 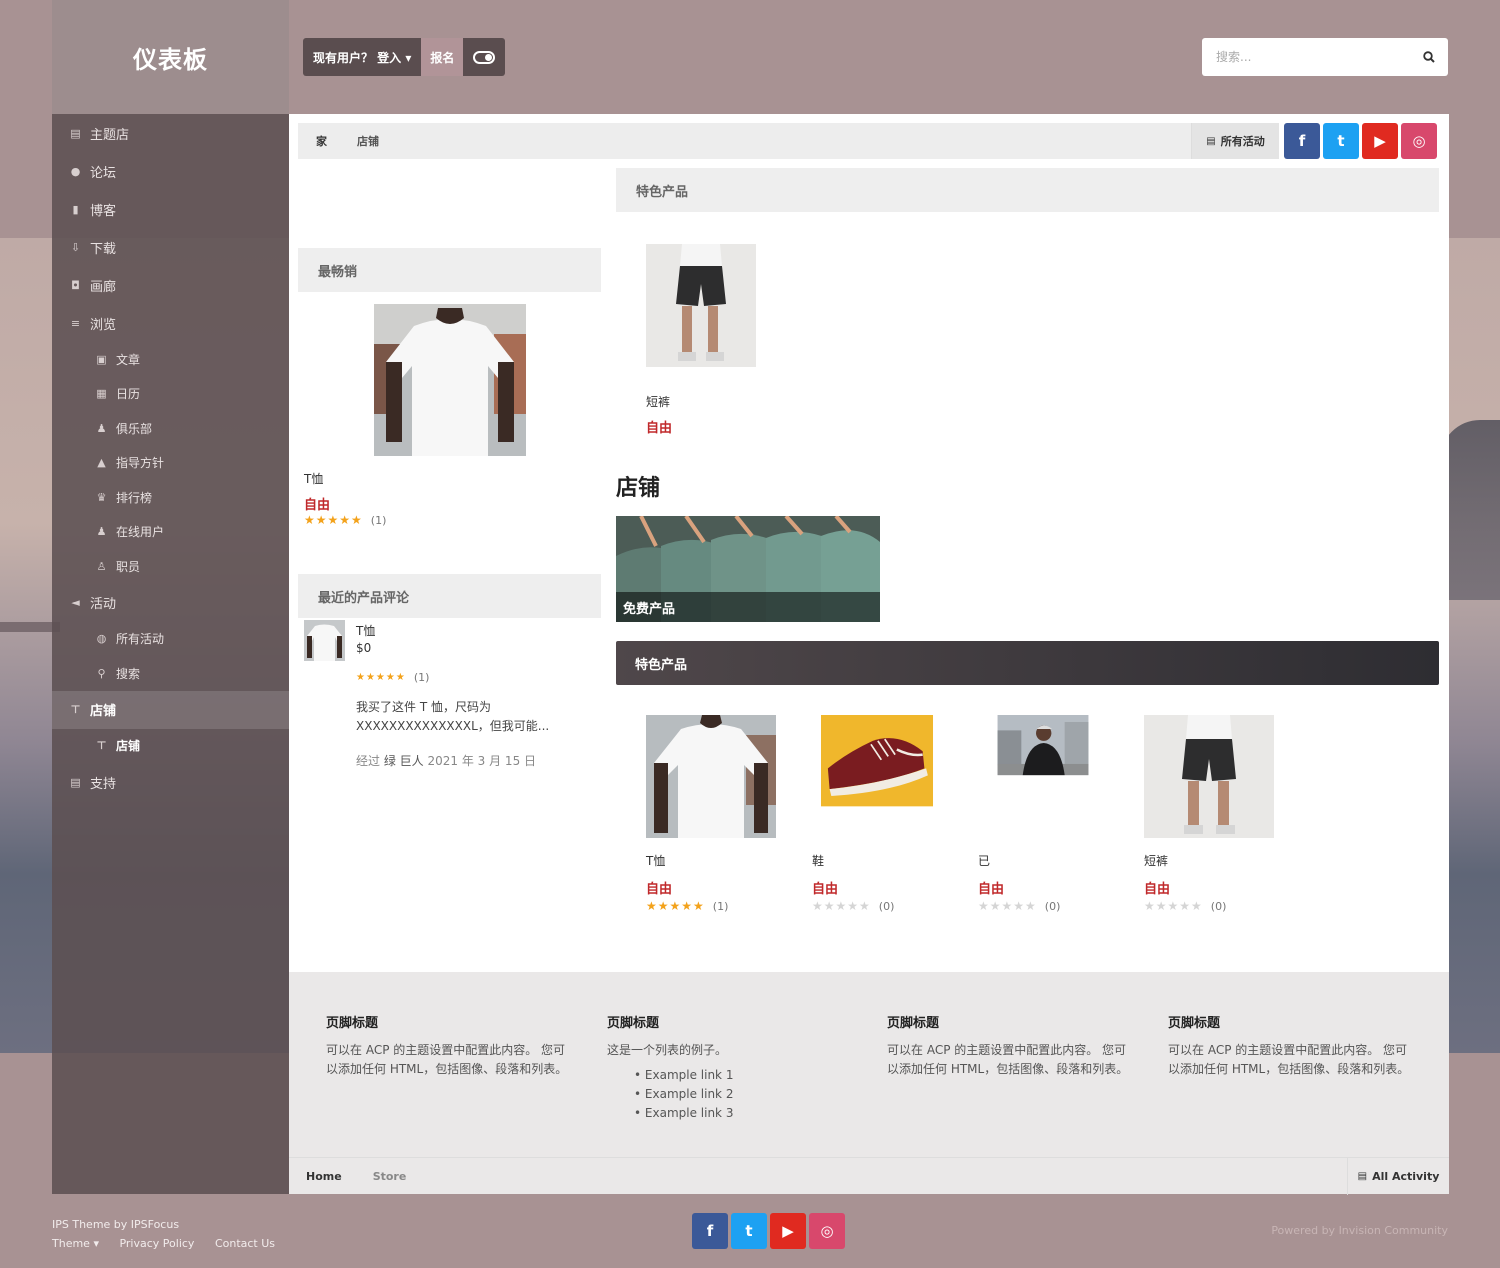 What do you see at coordinates (170, 285) in the screenshot?
I see `sidebar-item: ◘ 画廊` at bounding box center [170, 285].